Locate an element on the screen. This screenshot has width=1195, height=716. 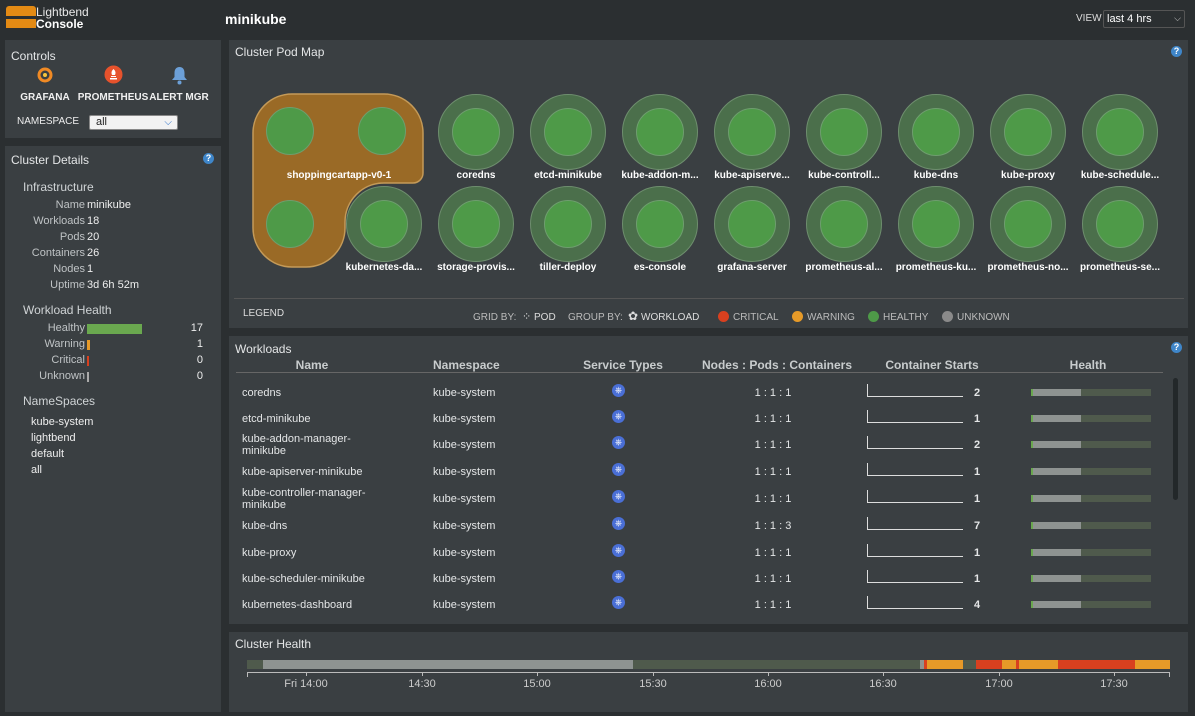
table-row: etcd-minikube kube-system ⎈ 1 : 1 : 1 1 is located at coordinates (699, 418).